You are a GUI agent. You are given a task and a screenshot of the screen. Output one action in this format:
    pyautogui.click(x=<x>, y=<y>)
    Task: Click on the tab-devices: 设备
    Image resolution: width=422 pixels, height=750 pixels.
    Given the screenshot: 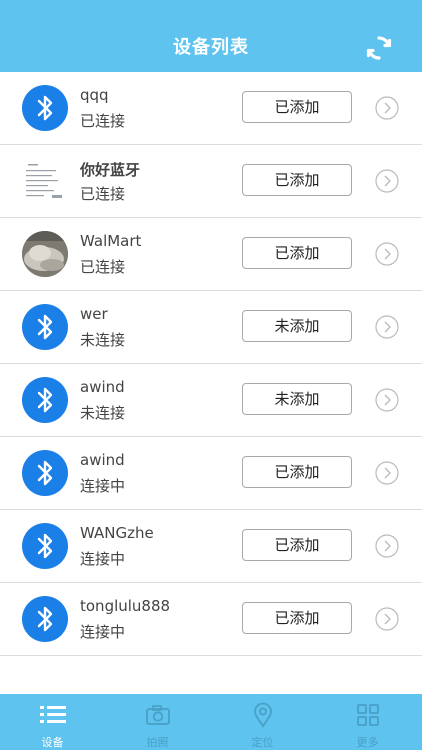 What is the action you would take?
    pyautogui.click(x=52, y=722)
    